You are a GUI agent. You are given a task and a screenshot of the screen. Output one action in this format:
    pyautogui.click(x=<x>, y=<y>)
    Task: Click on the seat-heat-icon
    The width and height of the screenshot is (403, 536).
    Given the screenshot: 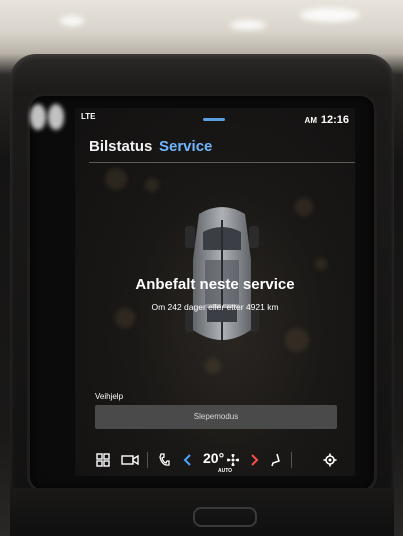 What is the action you would take?
    pyautogui.click(x=276, y=460)
    